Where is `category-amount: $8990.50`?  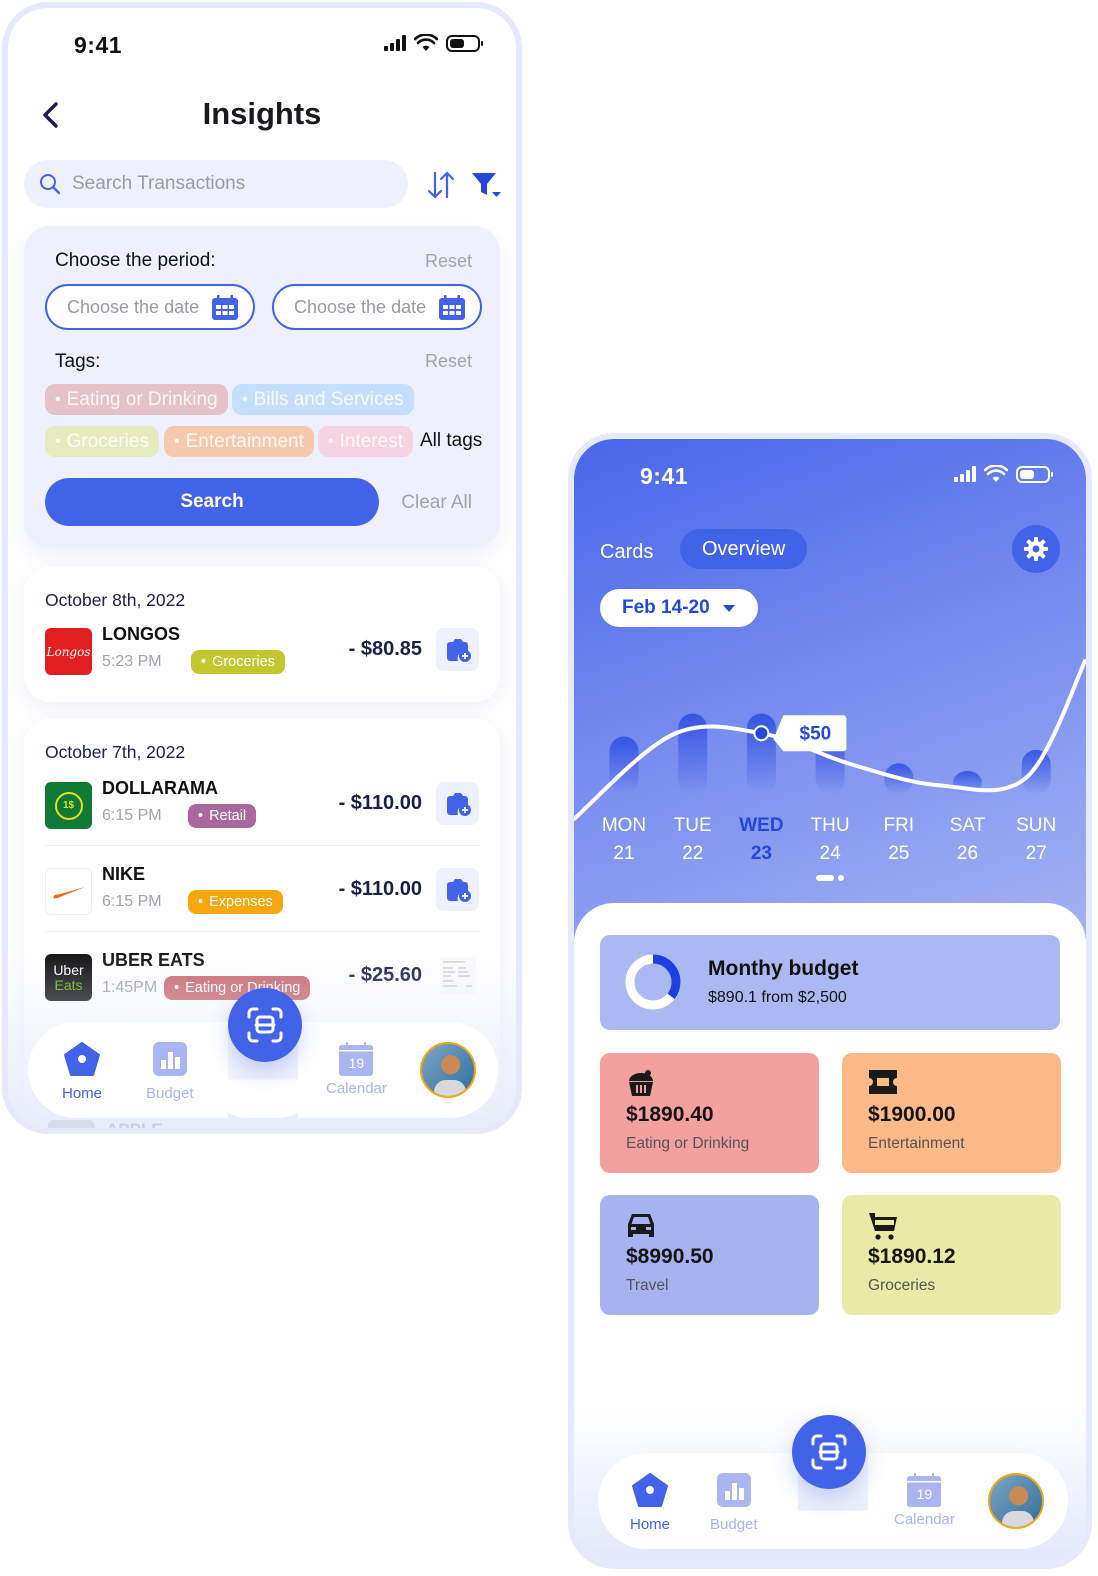
category-amount: $8990.50 is located at coordinates (670, 1256).